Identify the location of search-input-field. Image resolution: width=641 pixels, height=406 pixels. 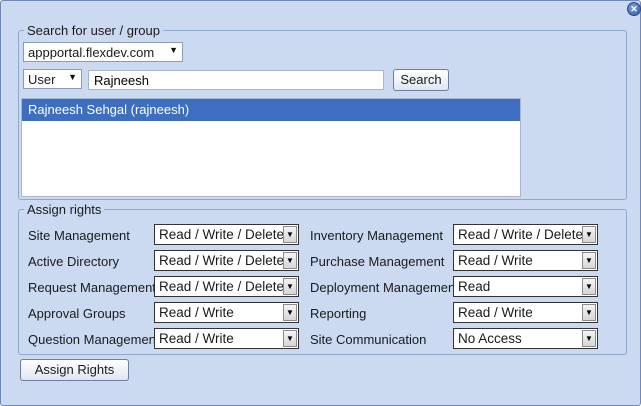
(236, 80).